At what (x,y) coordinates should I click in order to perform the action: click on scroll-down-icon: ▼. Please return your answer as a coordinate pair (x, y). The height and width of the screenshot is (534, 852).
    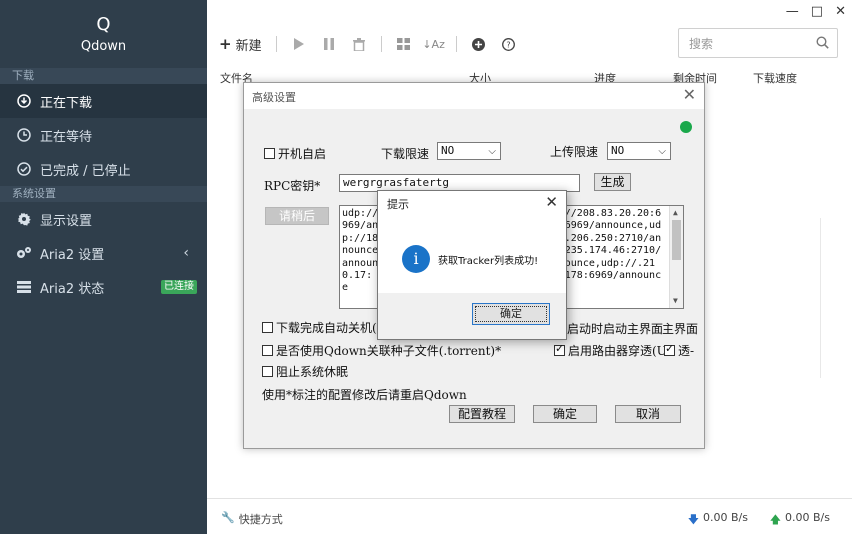
    Looking at the image, I should click on (675, 301).